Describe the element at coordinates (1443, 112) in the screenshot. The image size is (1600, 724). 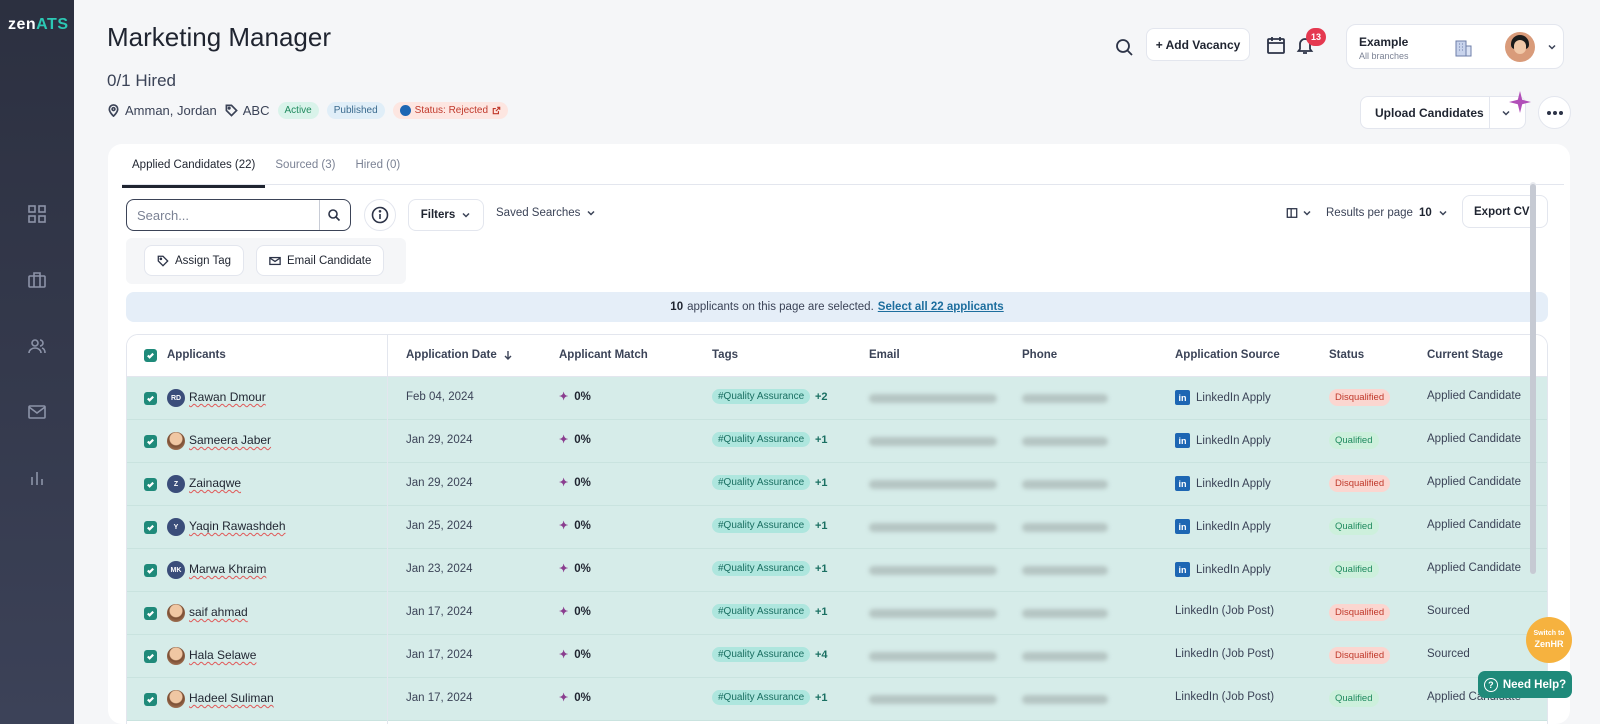
I see `upload-candidates-button: Upload Candidates` at that location.